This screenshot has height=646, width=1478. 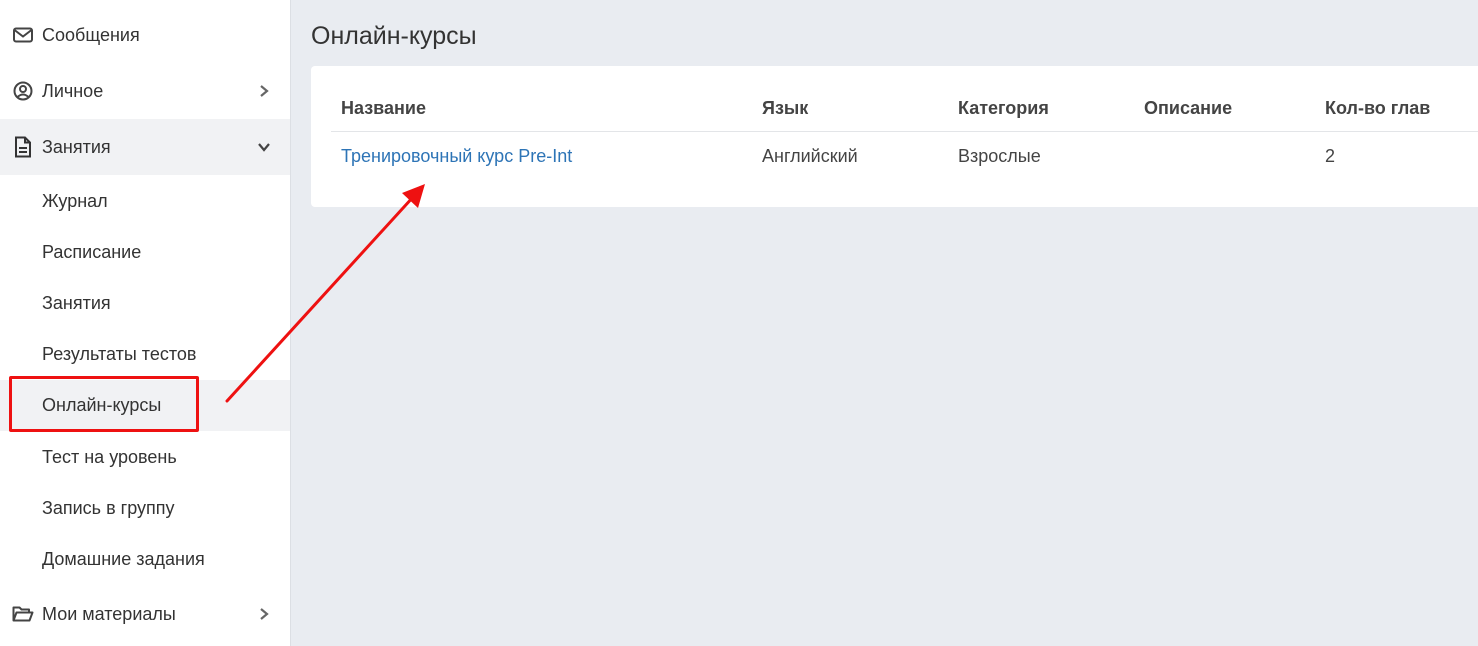 What do you see at coordinates (76, 146) in the screenshot?
I see `sidebar-item-label: Занятия` at bounding box center [76, 146].